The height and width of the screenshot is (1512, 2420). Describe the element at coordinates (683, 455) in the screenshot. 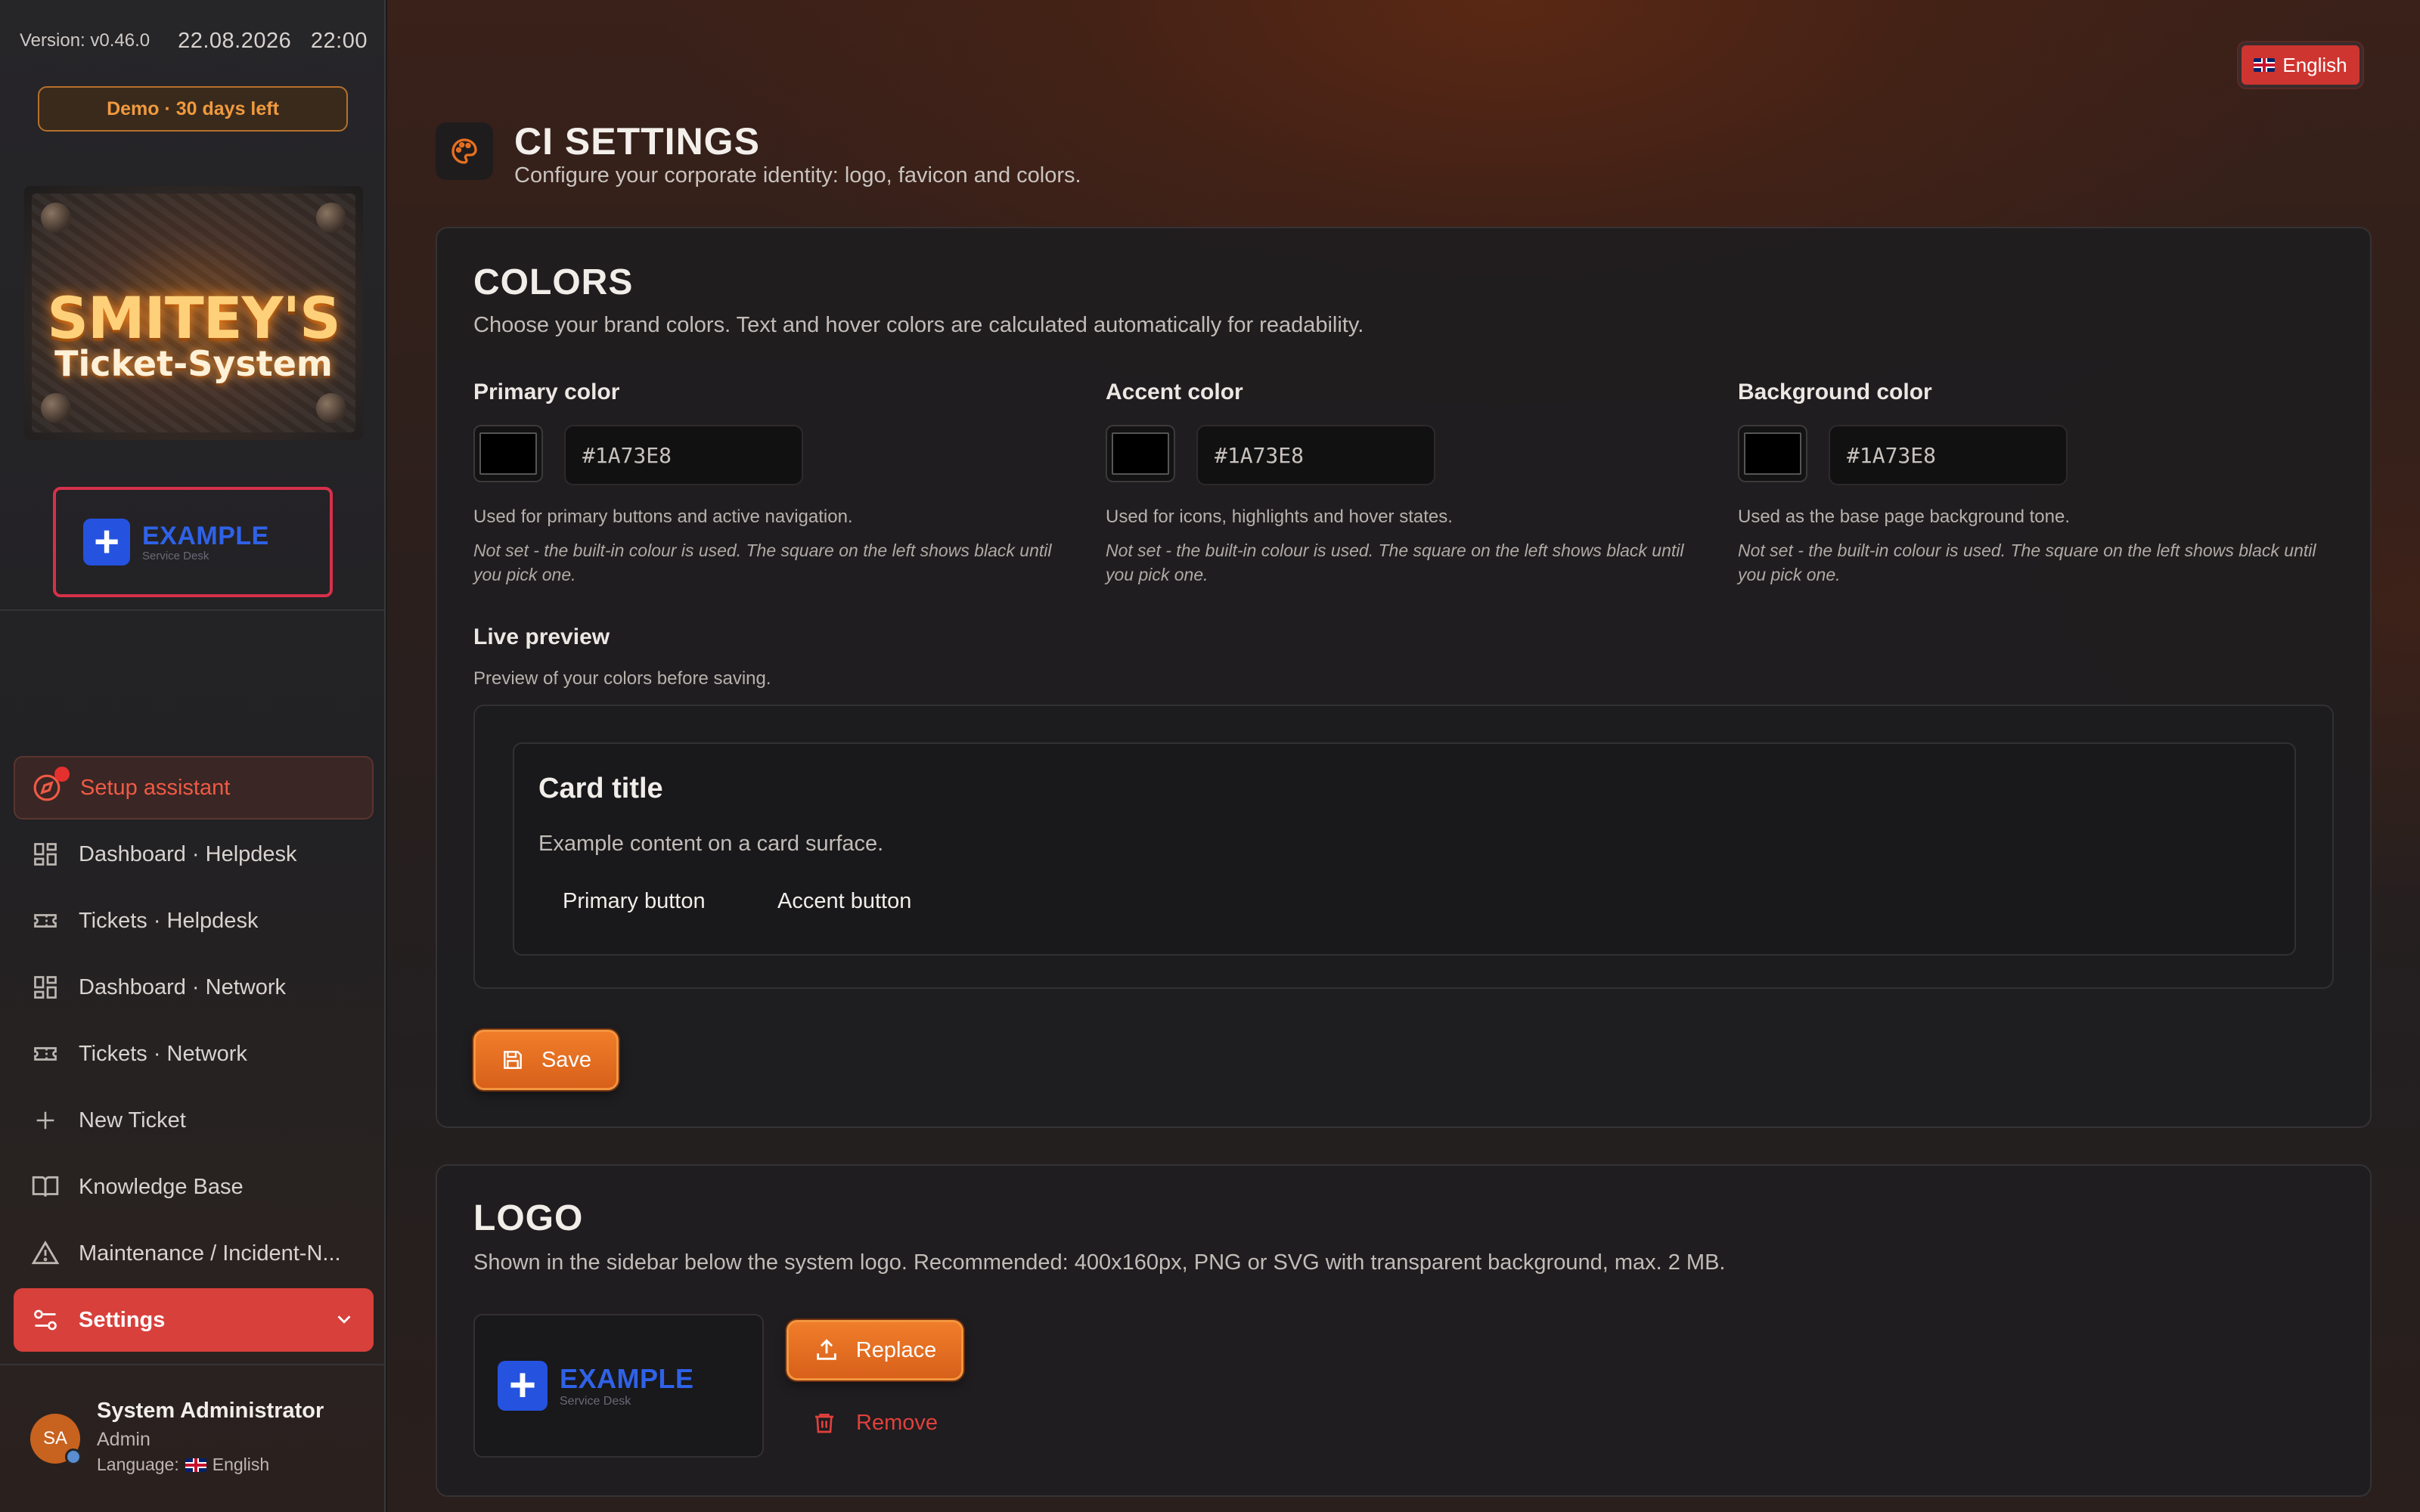

I see `primary-color-input: #1A73E8` at that location.